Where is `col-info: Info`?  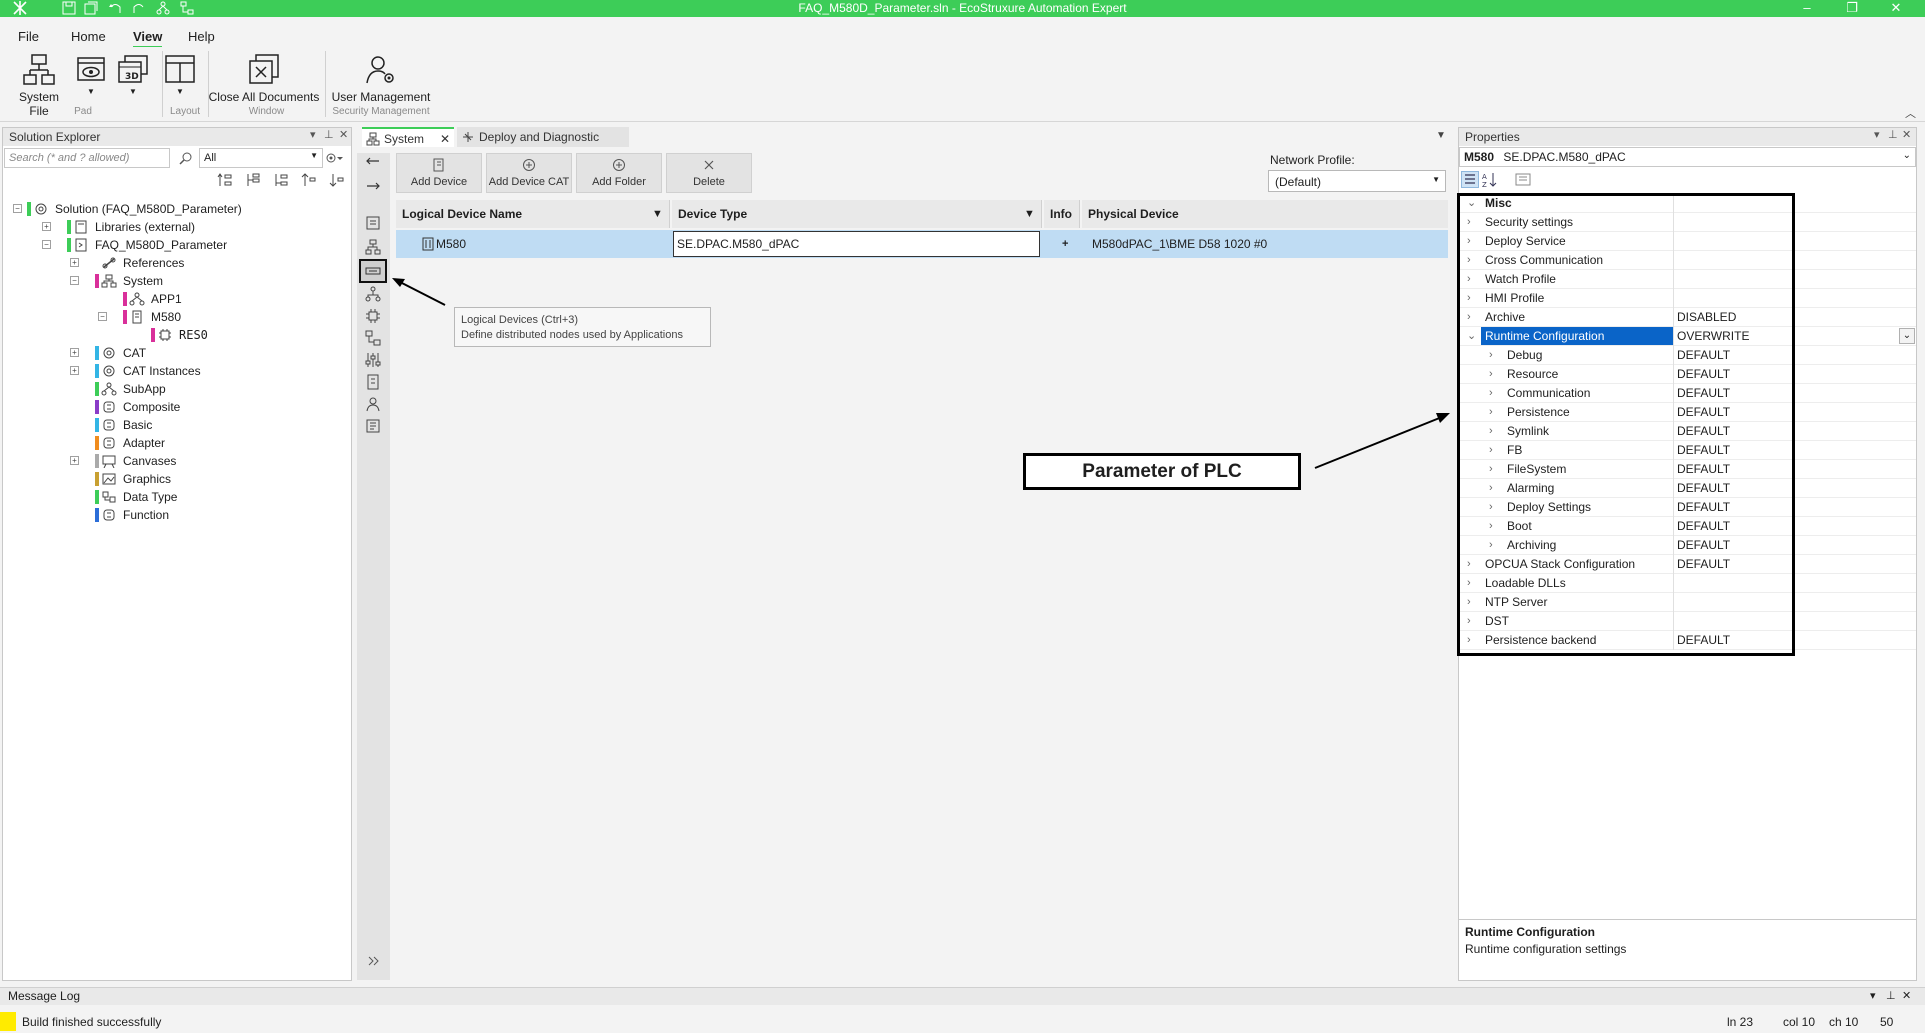
col-info: Info is located at coordinates (1062, 214).